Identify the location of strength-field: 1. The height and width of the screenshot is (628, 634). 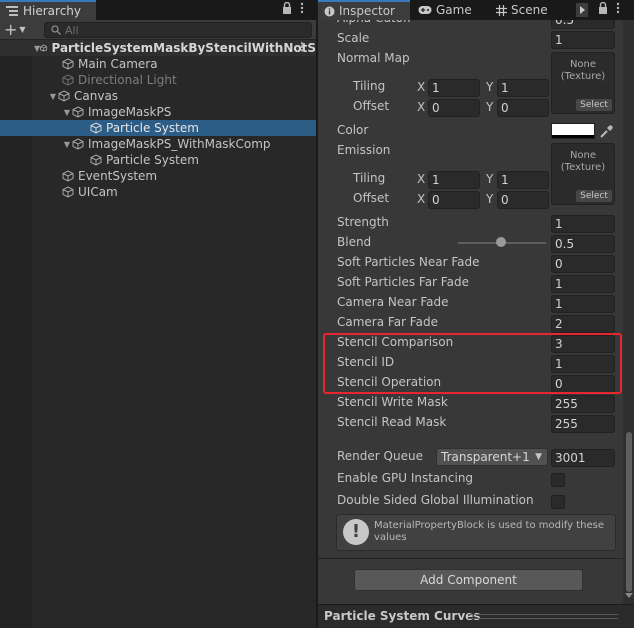
(583, 224).